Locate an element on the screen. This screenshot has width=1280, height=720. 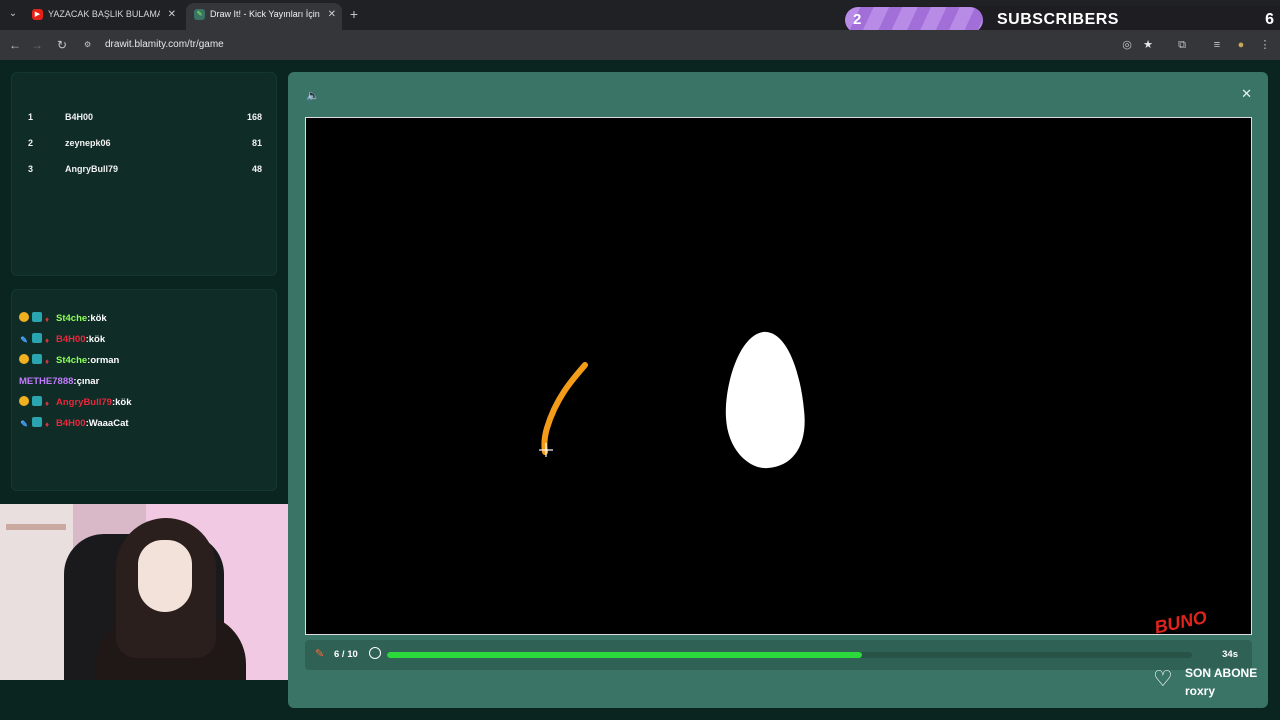
rank: 1 is located at coordinates (31, 117).